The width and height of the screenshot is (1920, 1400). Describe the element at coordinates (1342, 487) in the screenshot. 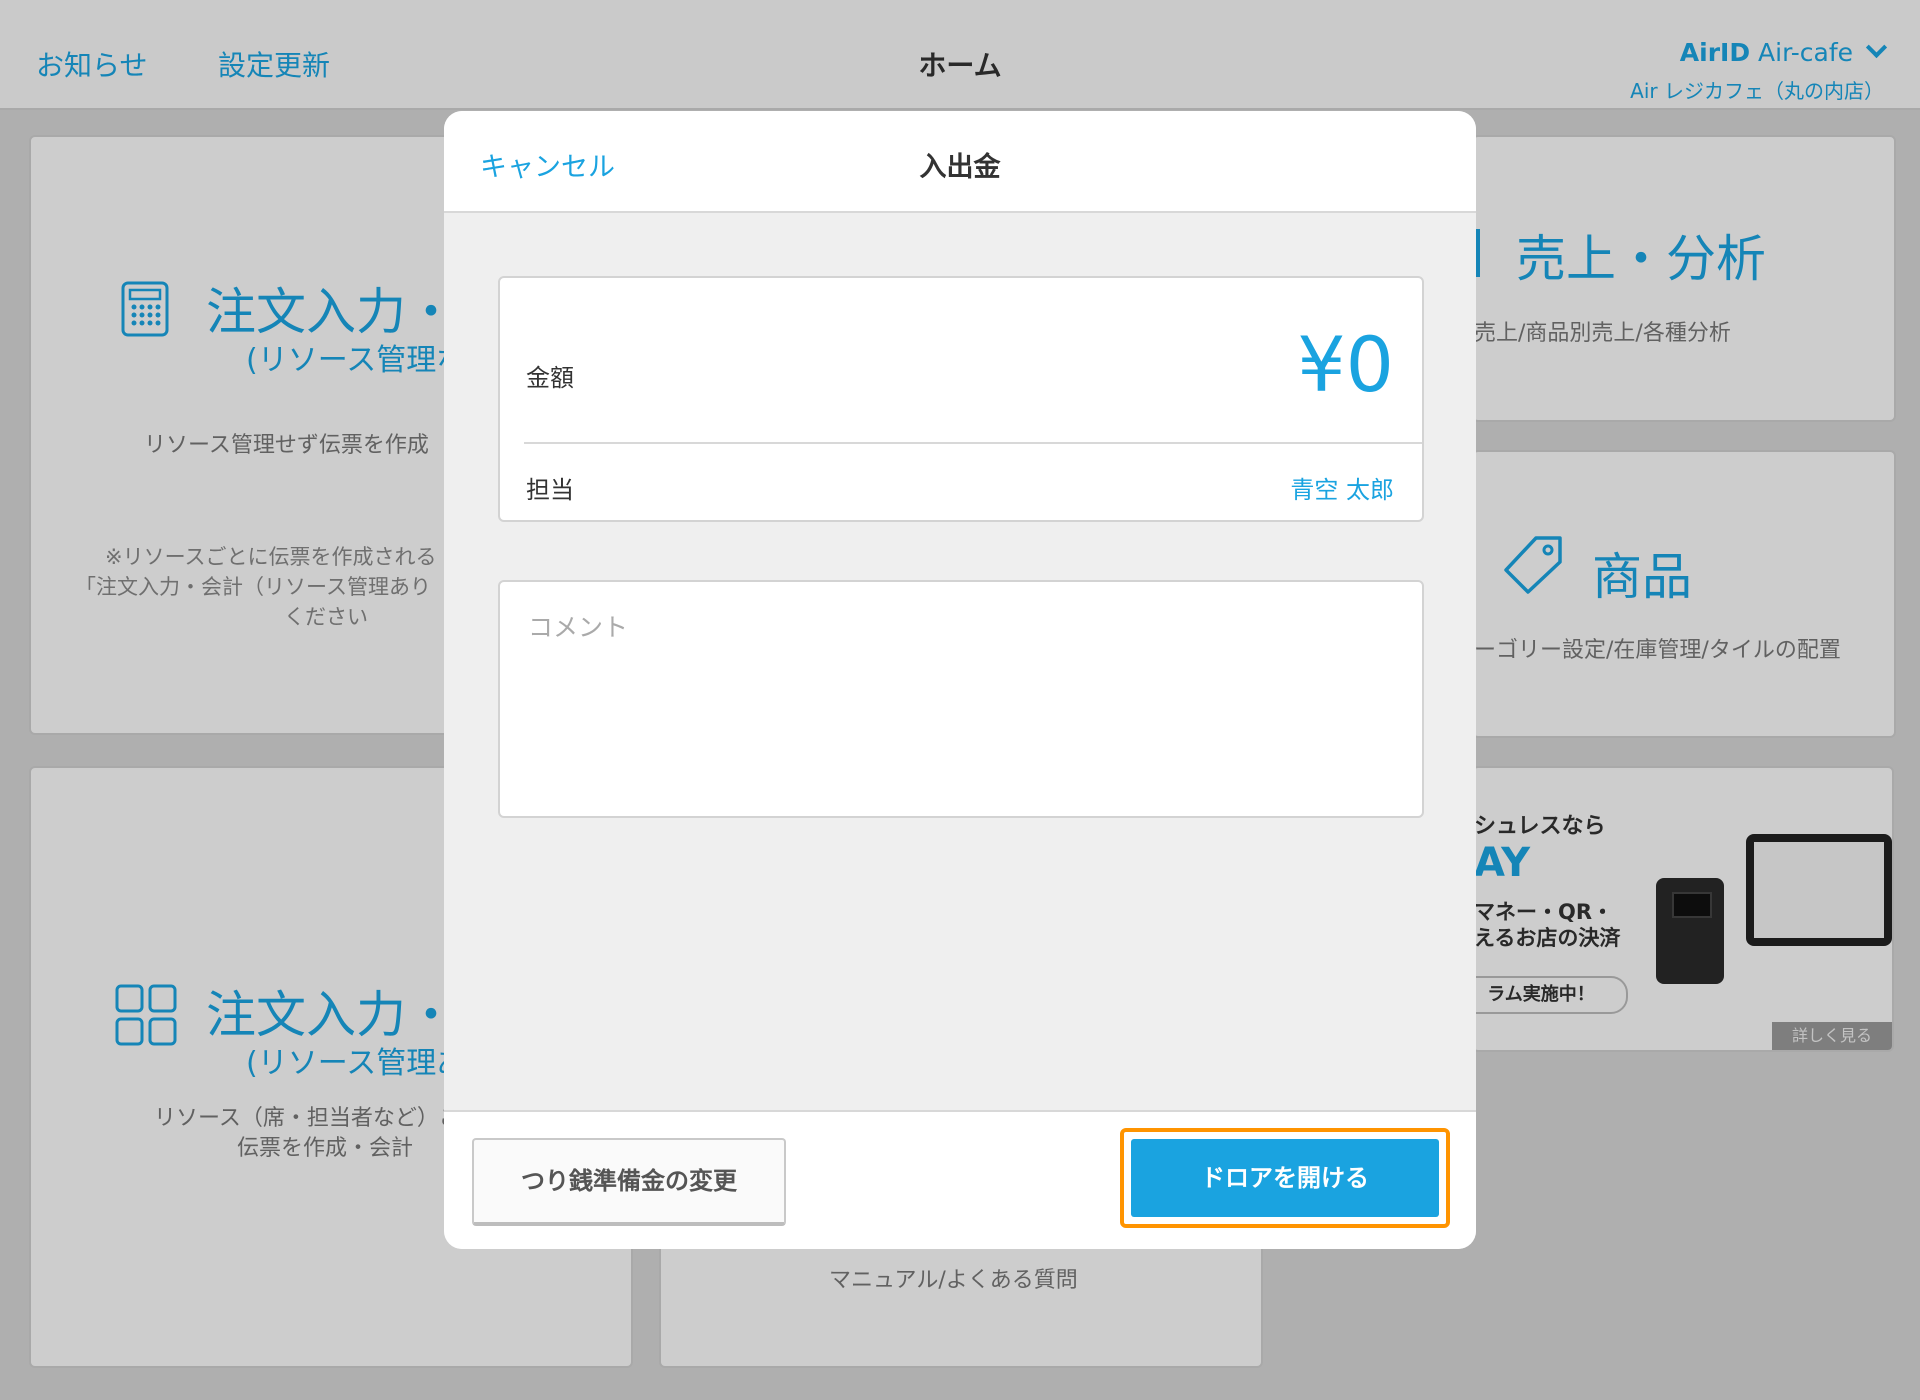

I see `staff-selector: 青空 太郎` at that location.